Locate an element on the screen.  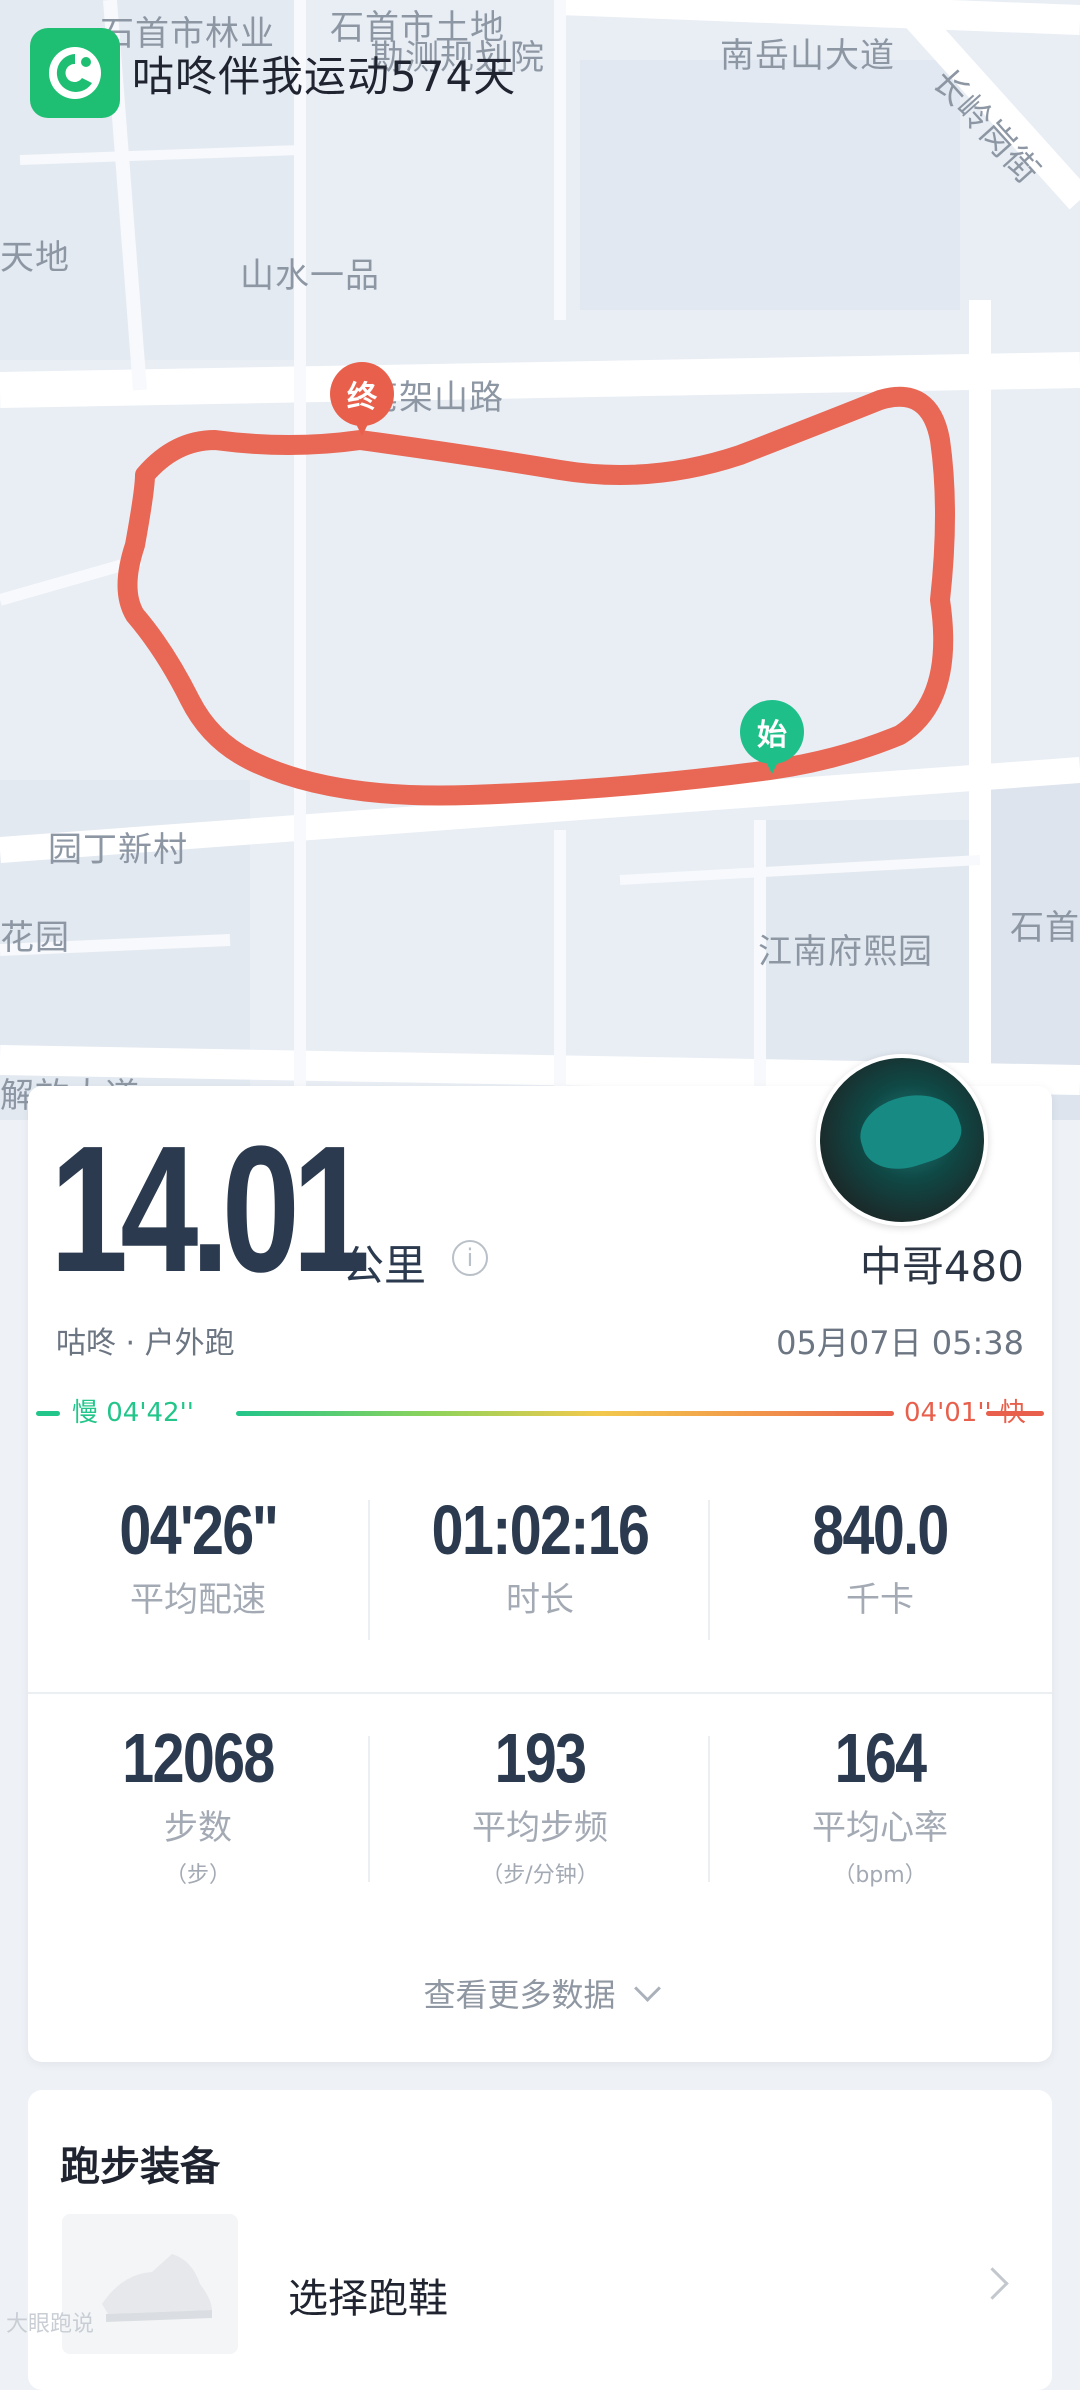
activity-datetime: 05月07日 05:38 is located at coordinates (900, 1343).